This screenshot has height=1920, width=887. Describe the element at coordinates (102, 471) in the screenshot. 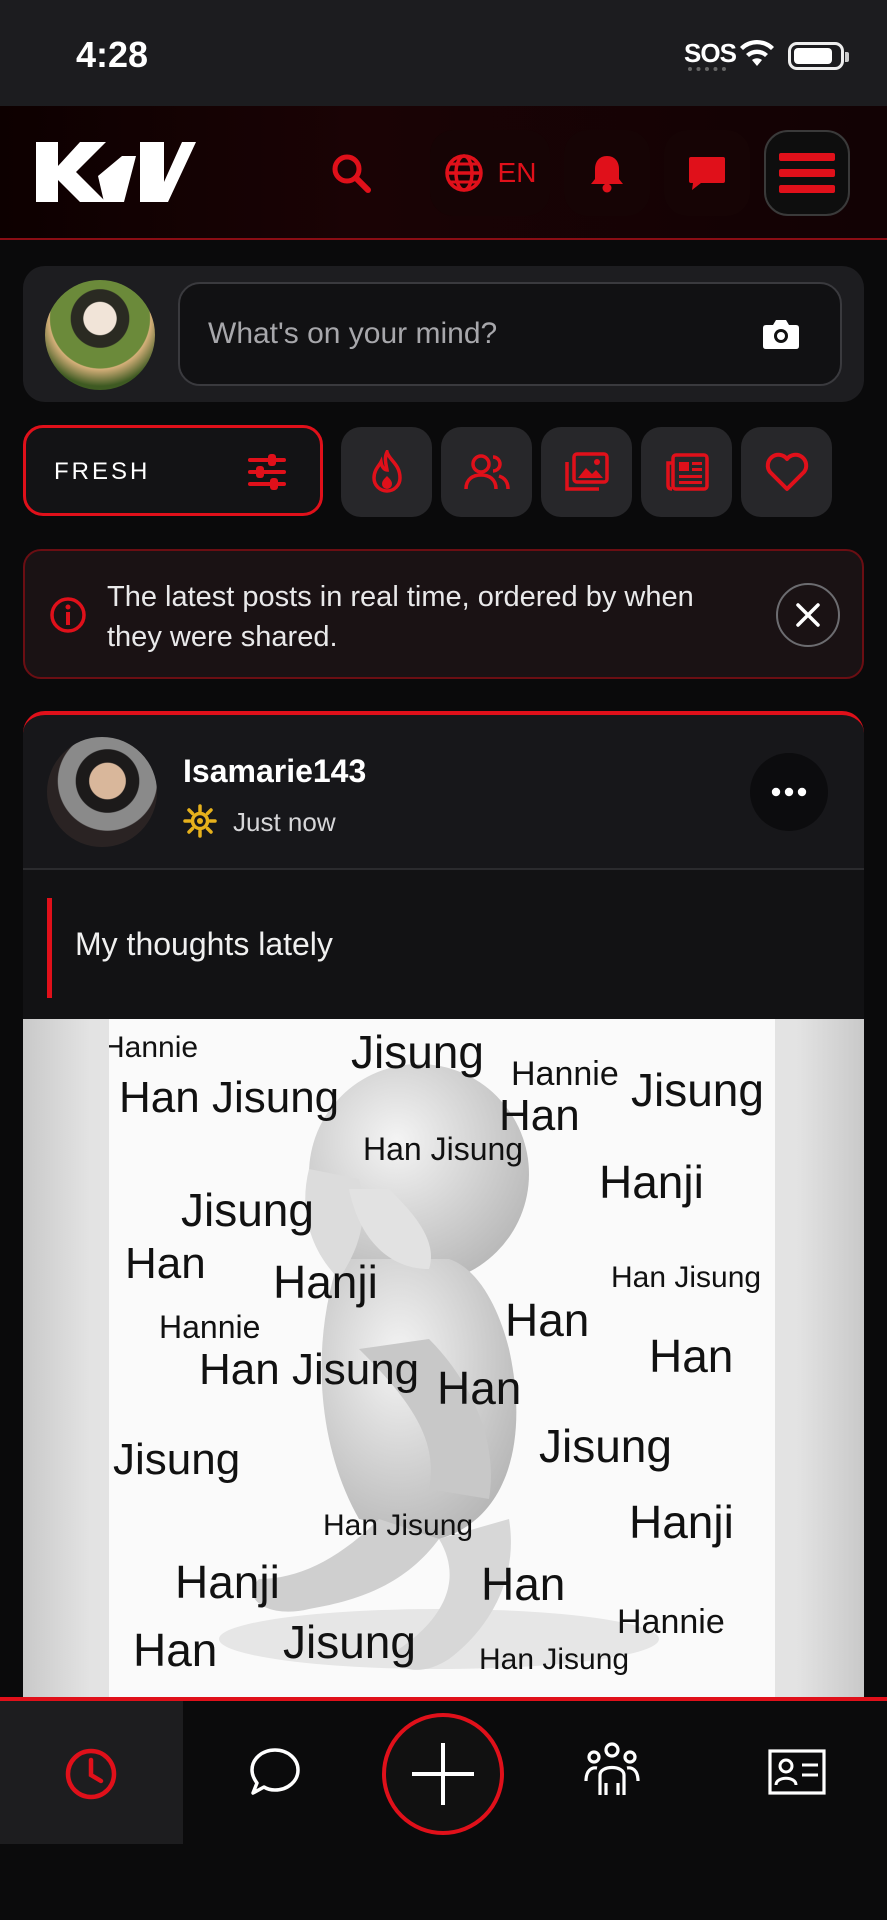

I see `feed-sort-label: FRESH` at that location.